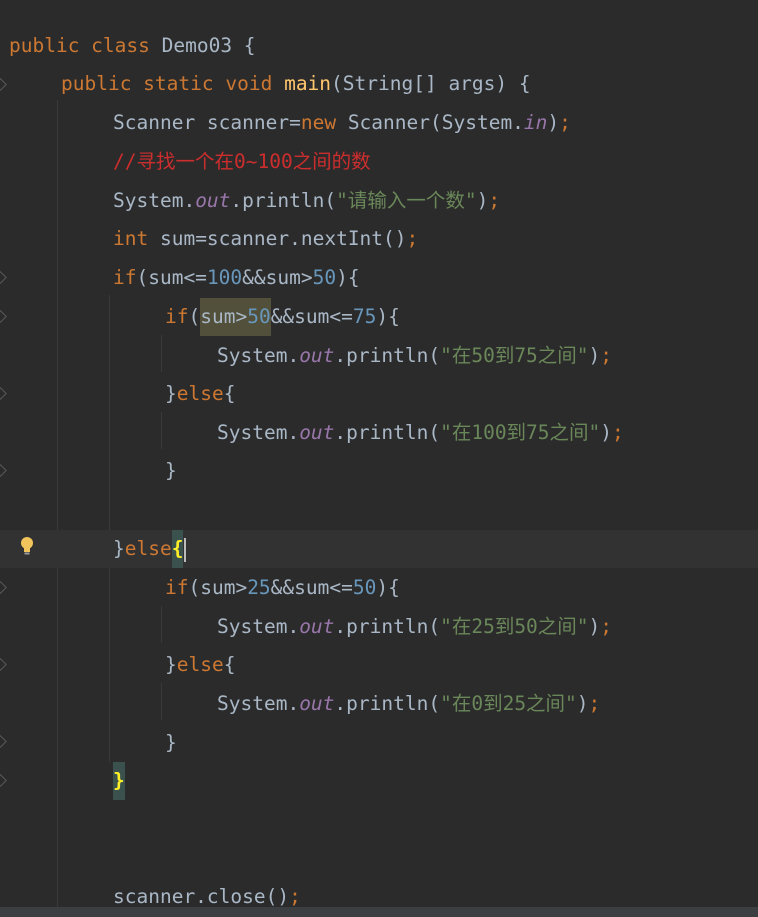 The image size is (758, 917). What do you see at coordinates (259, 587) in the screenshot?
I see `number-literal: 25` at bounding box center [259, 587].